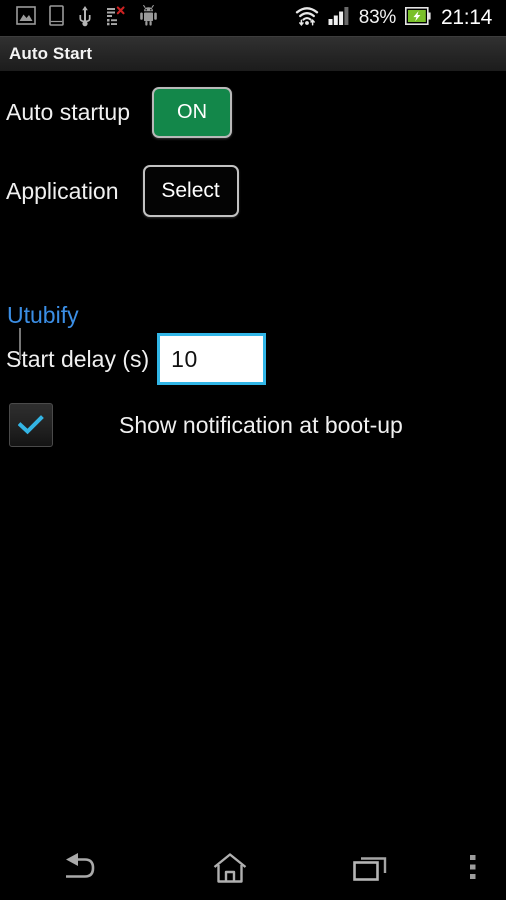 This screenshot has height=900, width=506. What do you see at coordinates (51, 53) in the screenshot?
I see `page-title: Auto Start` at bounding box center [51, 53].